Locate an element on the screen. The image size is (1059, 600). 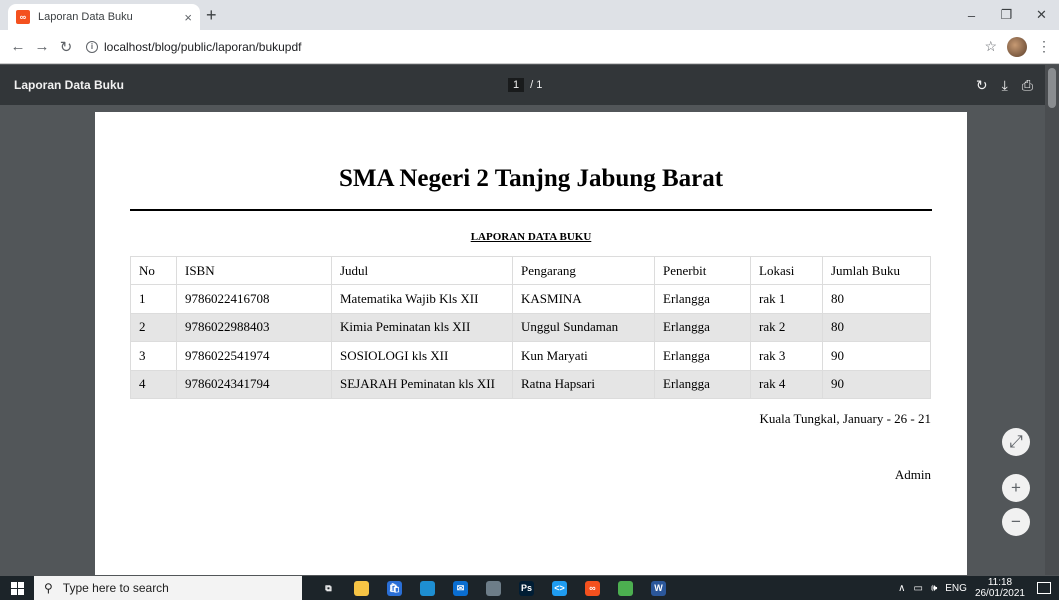
cell-pengarang: Unggul Sundaman is located at coordinates (583, 327).